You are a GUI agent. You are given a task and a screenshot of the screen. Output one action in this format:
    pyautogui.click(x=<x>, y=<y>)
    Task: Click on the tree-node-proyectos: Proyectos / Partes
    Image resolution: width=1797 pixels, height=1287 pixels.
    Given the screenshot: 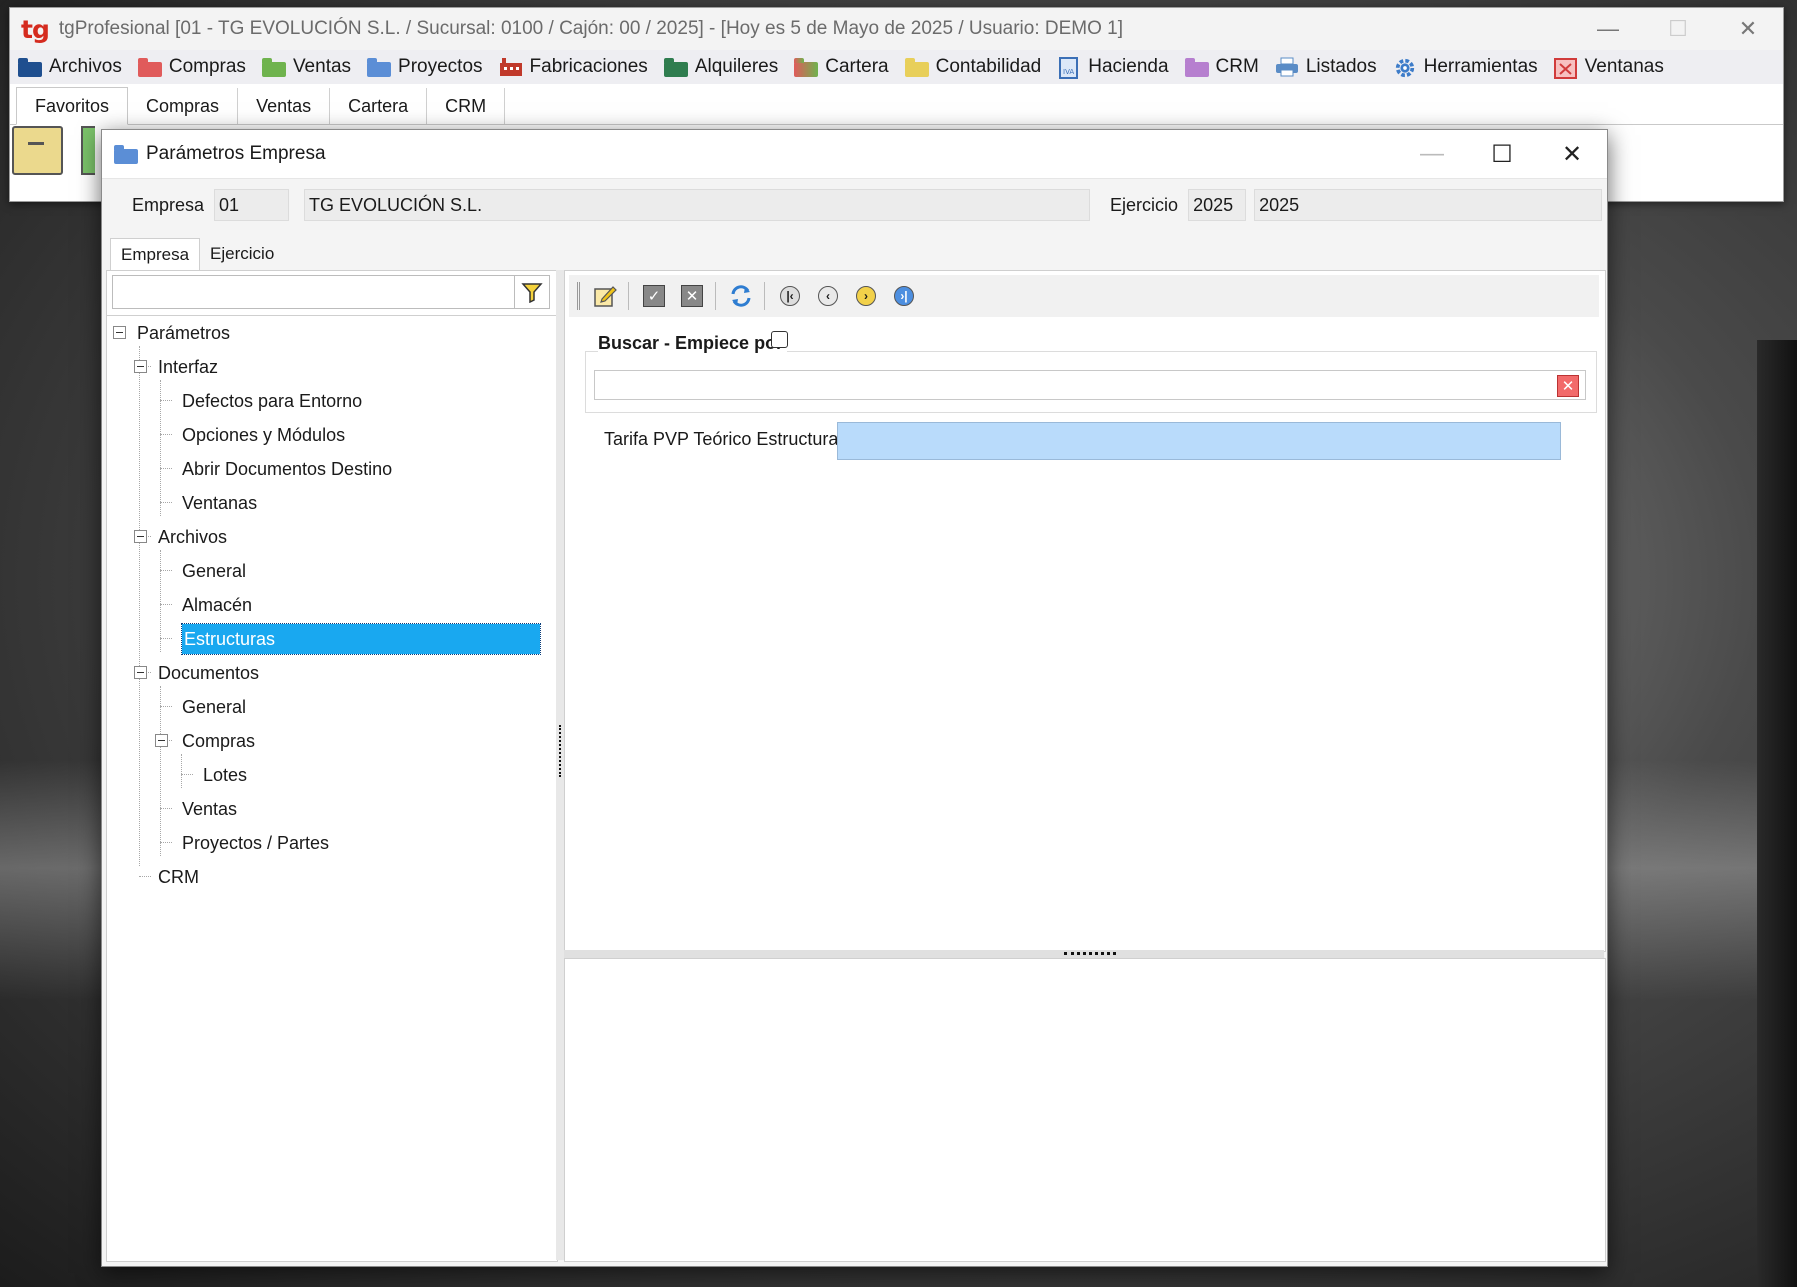 What is the action you would take?
    pyautogui.click(x=255, y=843)
    